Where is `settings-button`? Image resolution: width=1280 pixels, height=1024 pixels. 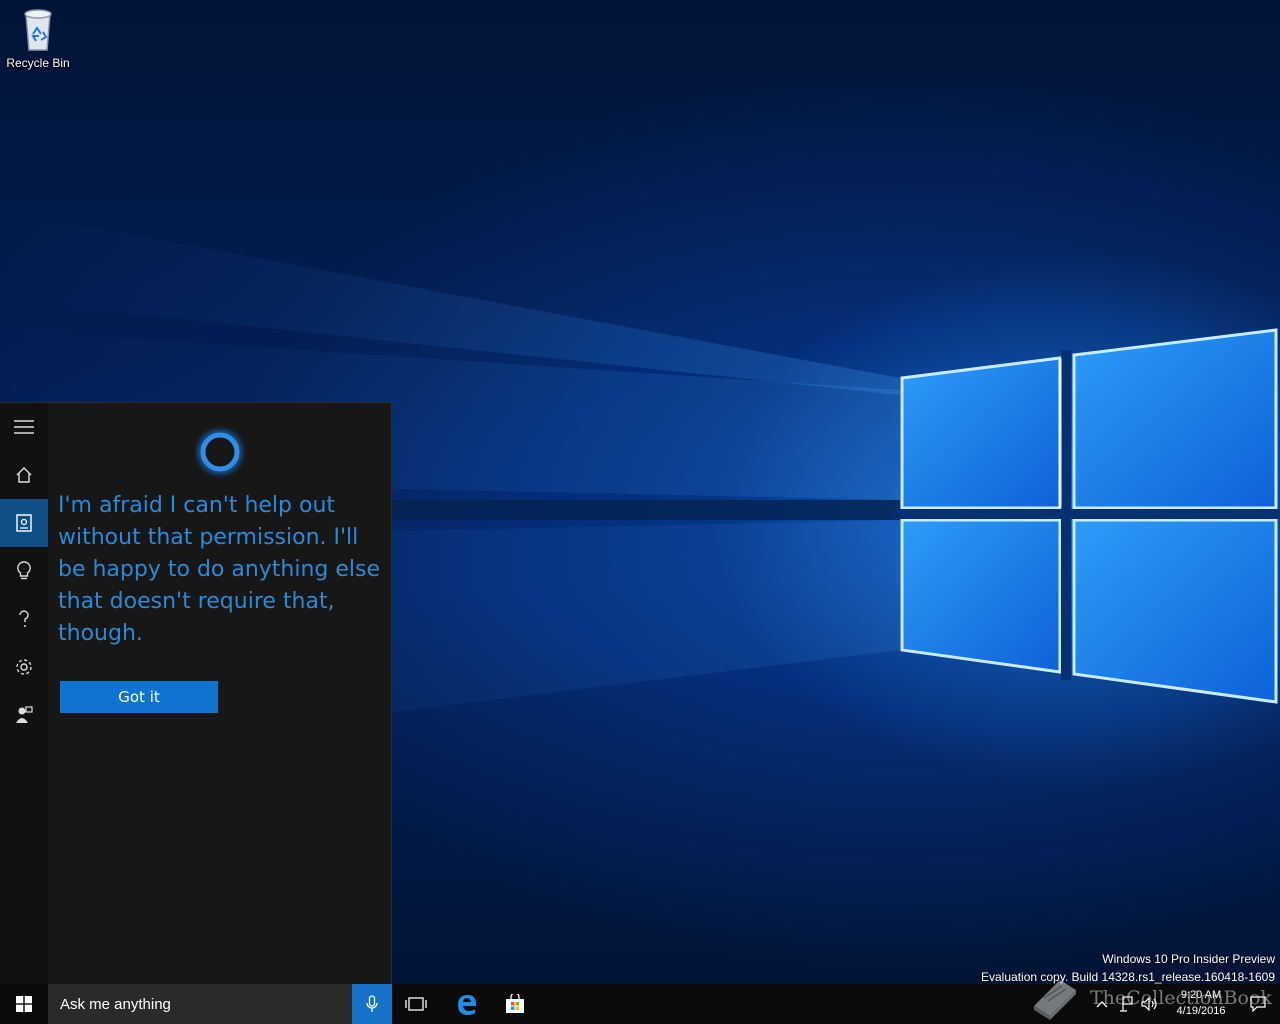 settings-button is located at coordinates (24, 667).